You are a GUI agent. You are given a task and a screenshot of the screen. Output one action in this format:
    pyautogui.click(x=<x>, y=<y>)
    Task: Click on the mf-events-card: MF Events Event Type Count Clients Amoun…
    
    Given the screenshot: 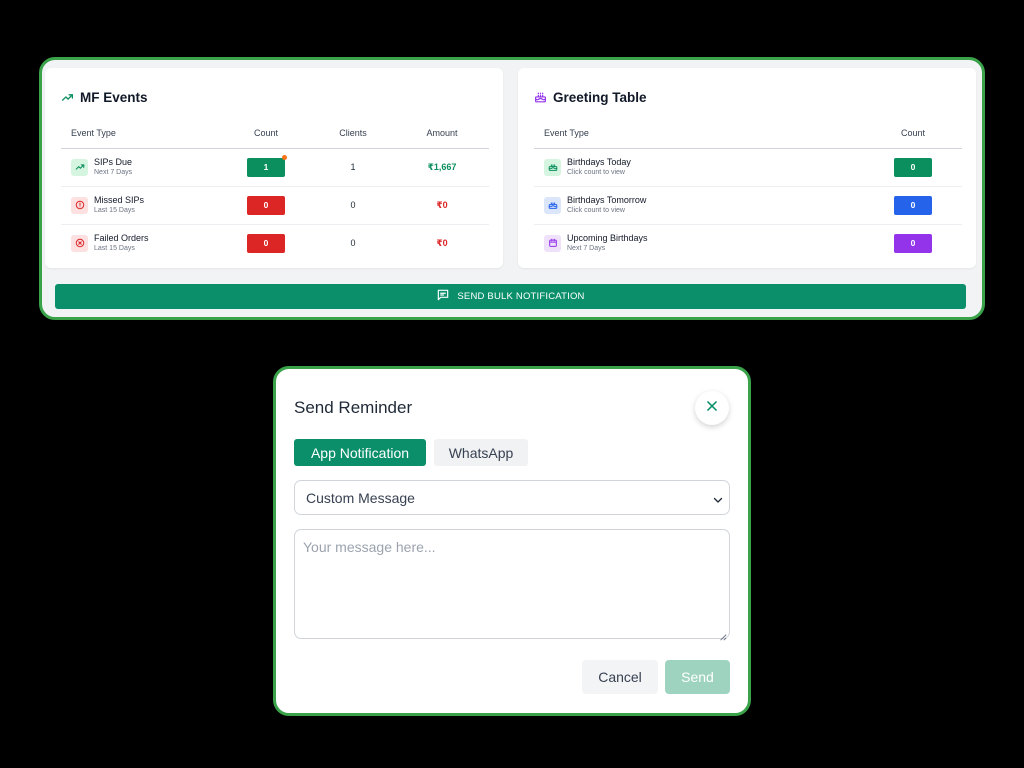 What is the action you would take?
    pyautogui.click(x=274, y=168)
    